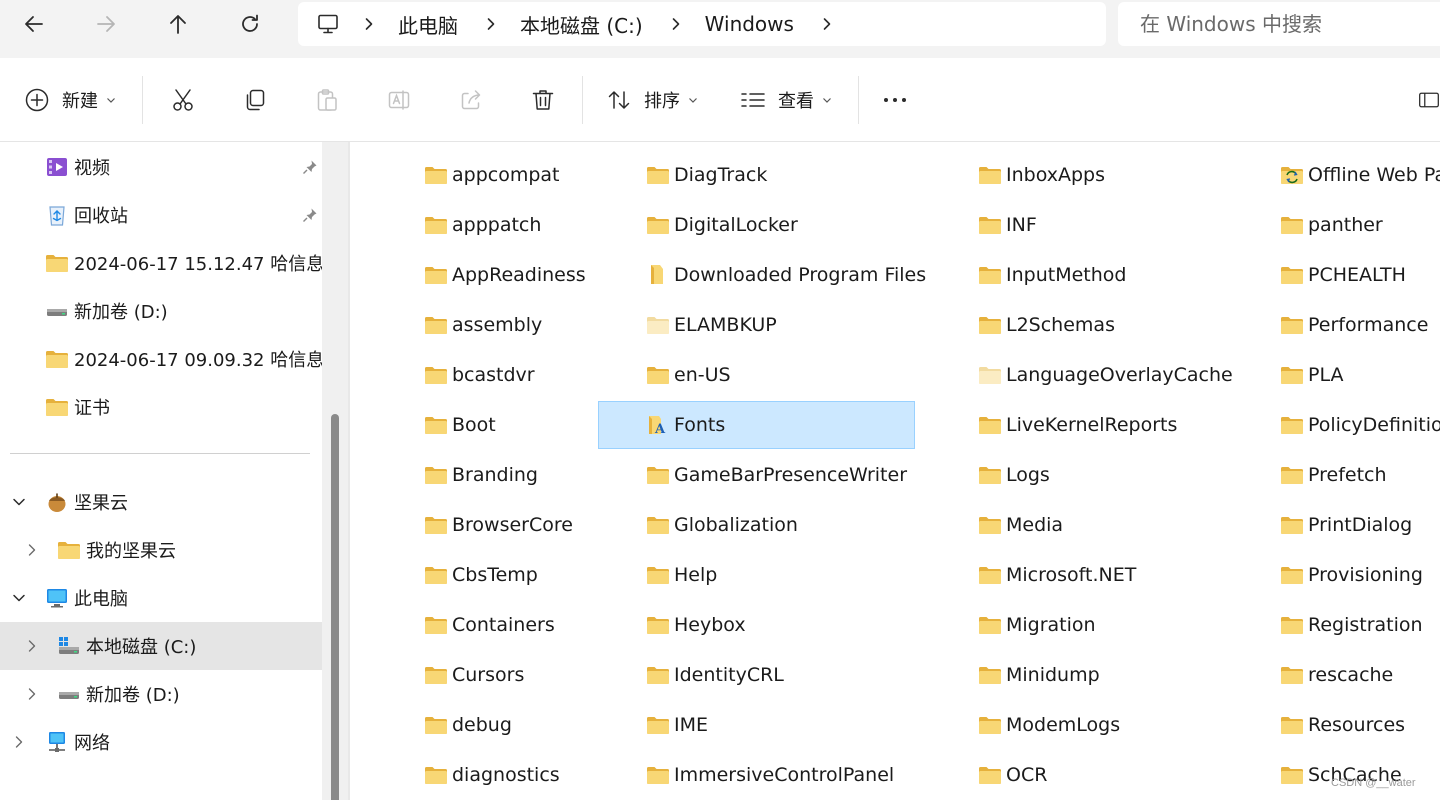 The height and width of the screenshot is (800, 1440). Describe the element at coordinates (161, 598) in the screenshot. I see `sidebar-item-this-pc: 此电脑` at that location.